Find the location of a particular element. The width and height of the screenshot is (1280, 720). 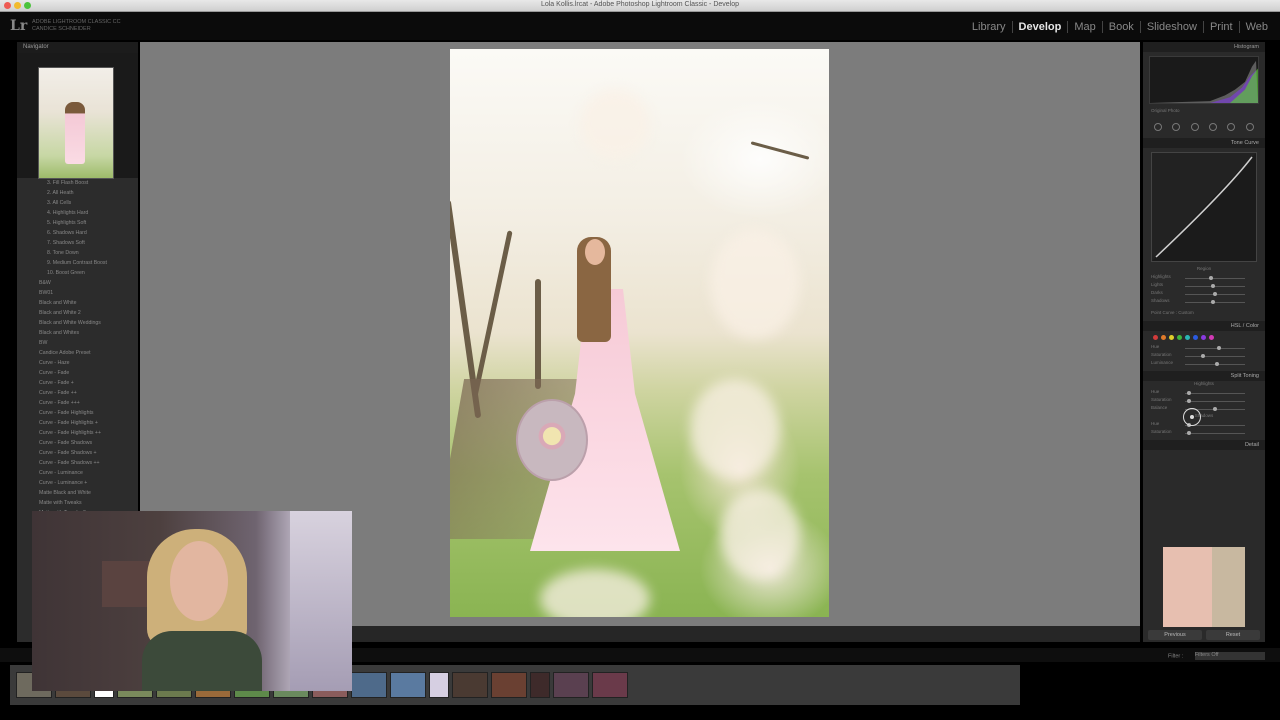

preset-folder: Curve - Fade + is located at coordinates (77, 383).